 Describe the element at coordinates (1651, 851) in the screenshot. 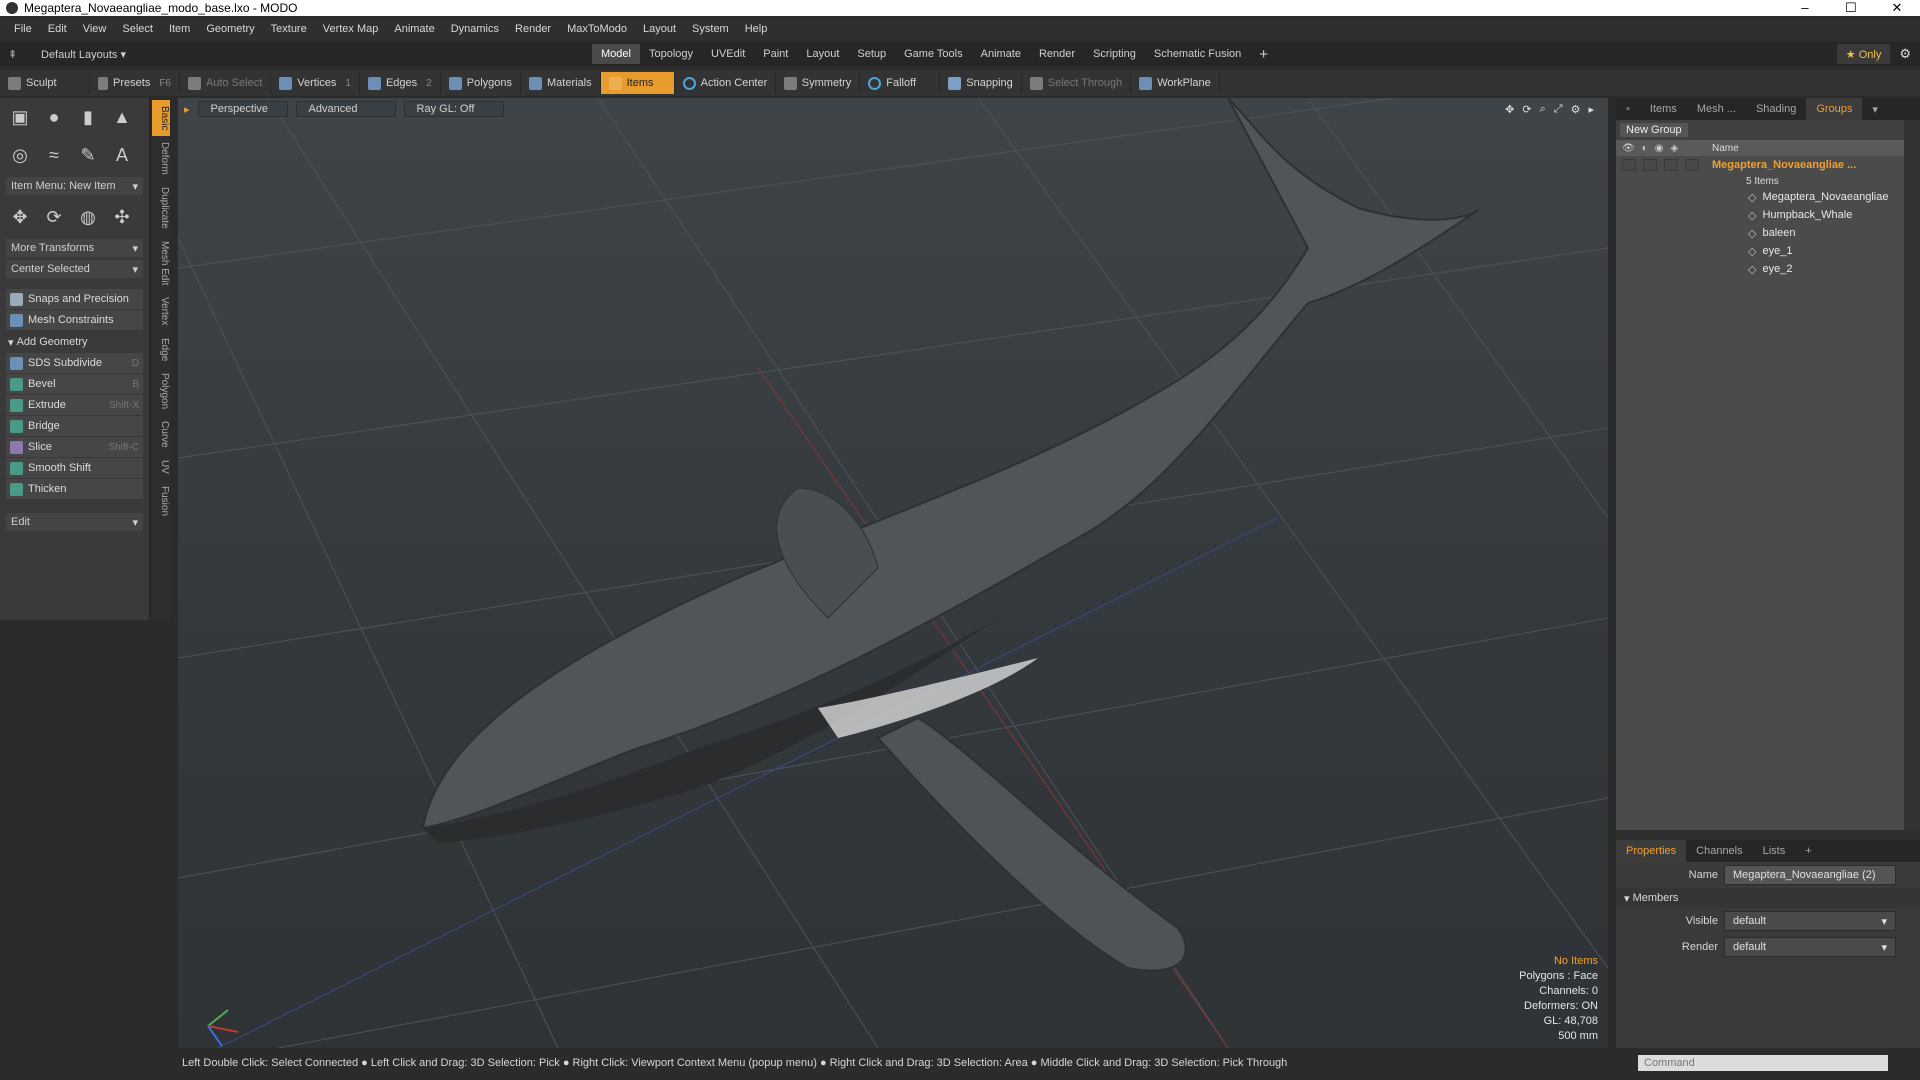

I see `tab-properties: Properties` at that location.